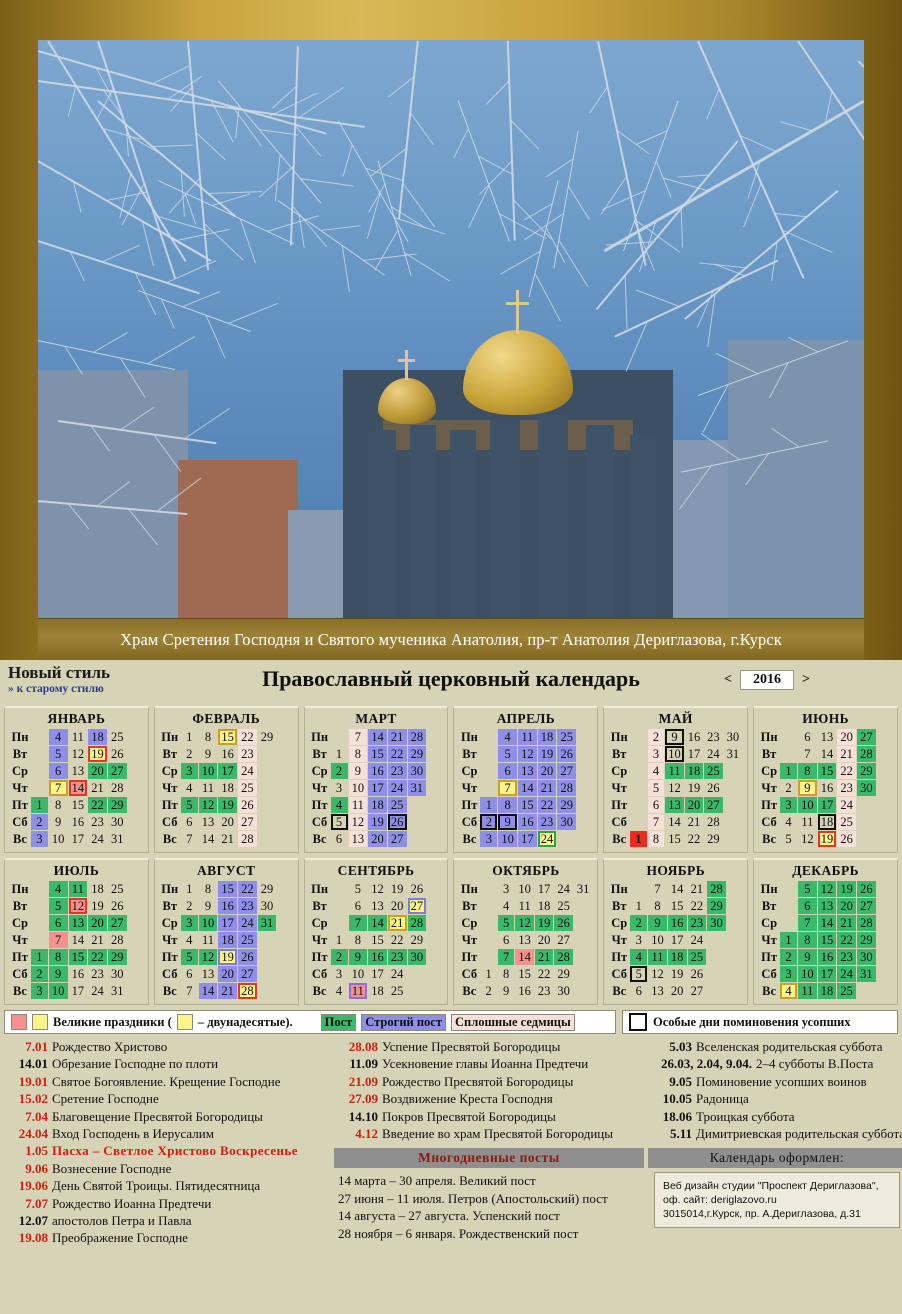  What do you see at coordinates (657, 974) in the screenshot?
I see `day-cell: 12` at bounding box center [657, 974].